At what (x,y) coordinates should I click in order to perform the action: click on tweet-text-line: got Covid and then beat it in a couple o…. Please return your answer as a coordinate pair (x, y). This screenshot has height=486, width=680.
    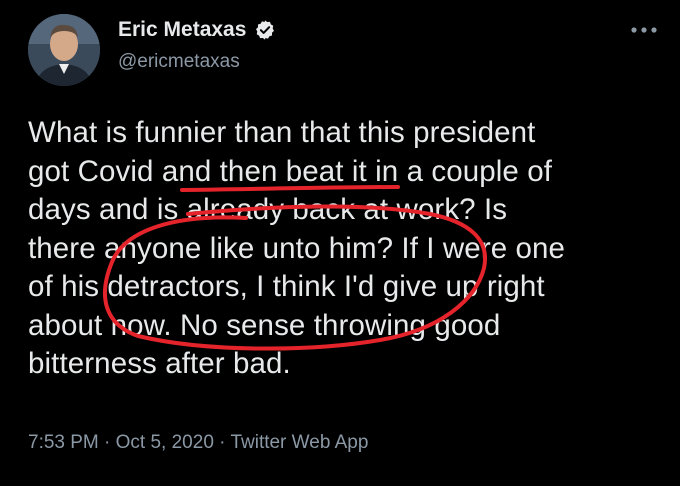
    Looking at the image, I should click on (290, 171).